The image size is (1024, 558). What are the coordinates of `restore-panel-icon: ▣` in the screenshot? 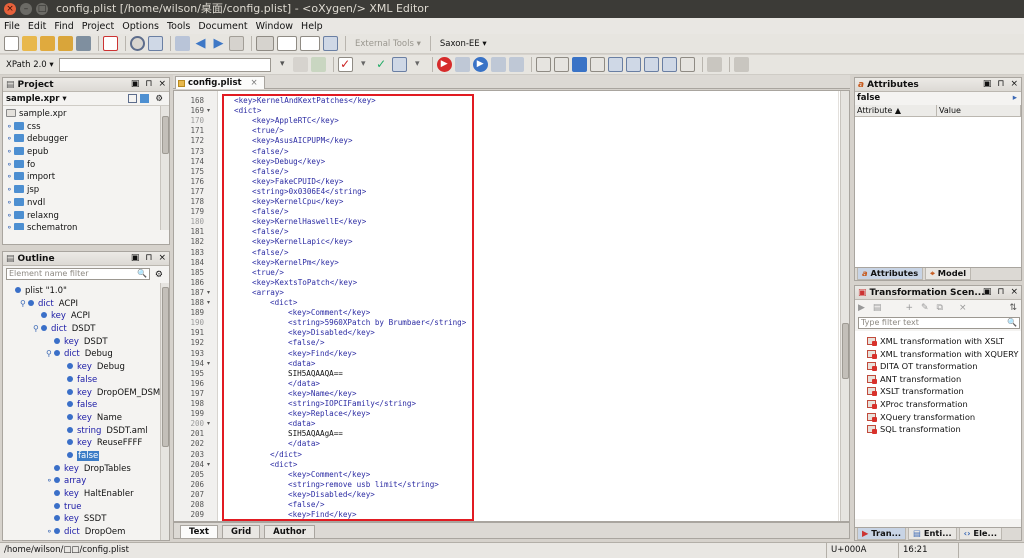 It's located at (135, 258).